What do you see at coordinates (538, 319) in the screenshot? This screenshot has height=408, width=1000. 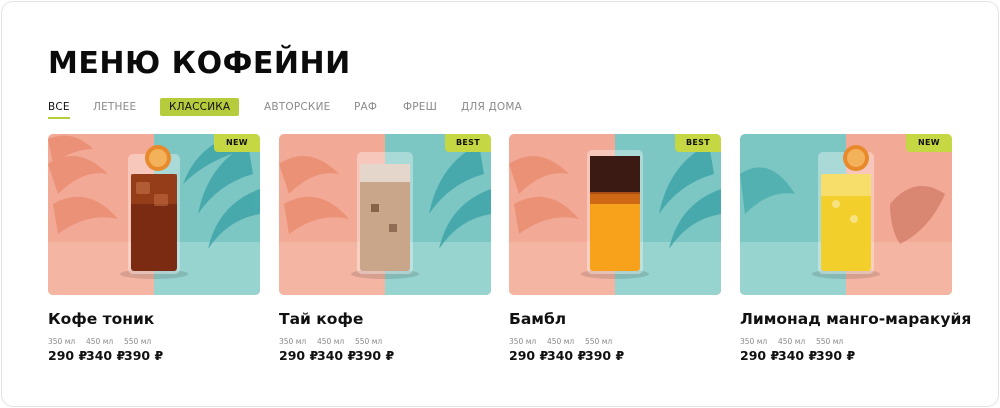 I see `product-name: Бамбл` at bounding box center [538, 319].